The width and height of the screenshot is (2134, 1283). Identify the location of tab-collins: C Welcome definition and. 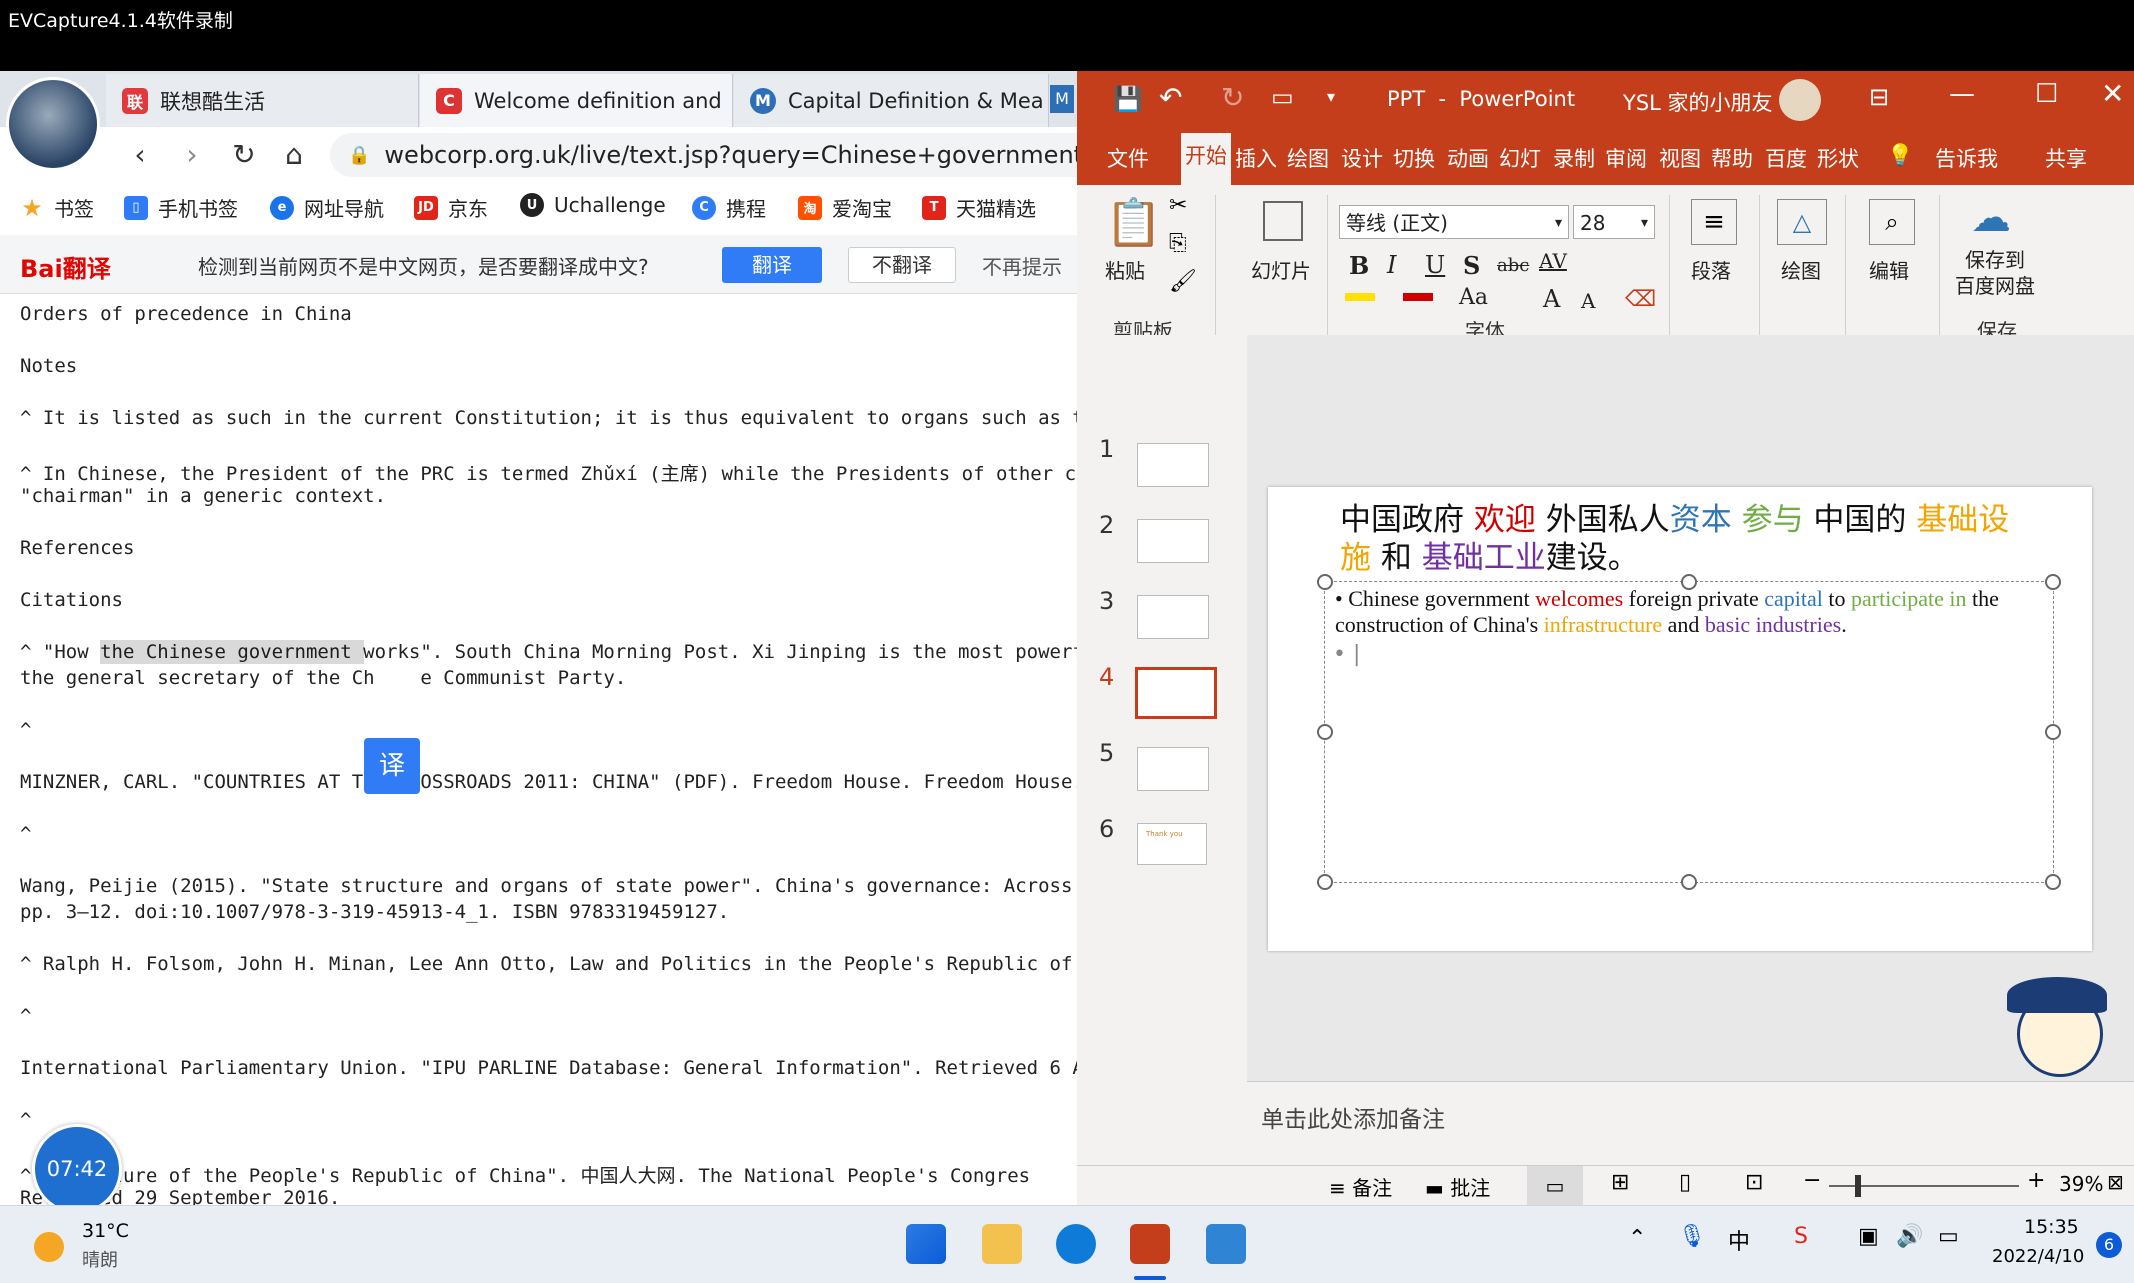
(576, 100).